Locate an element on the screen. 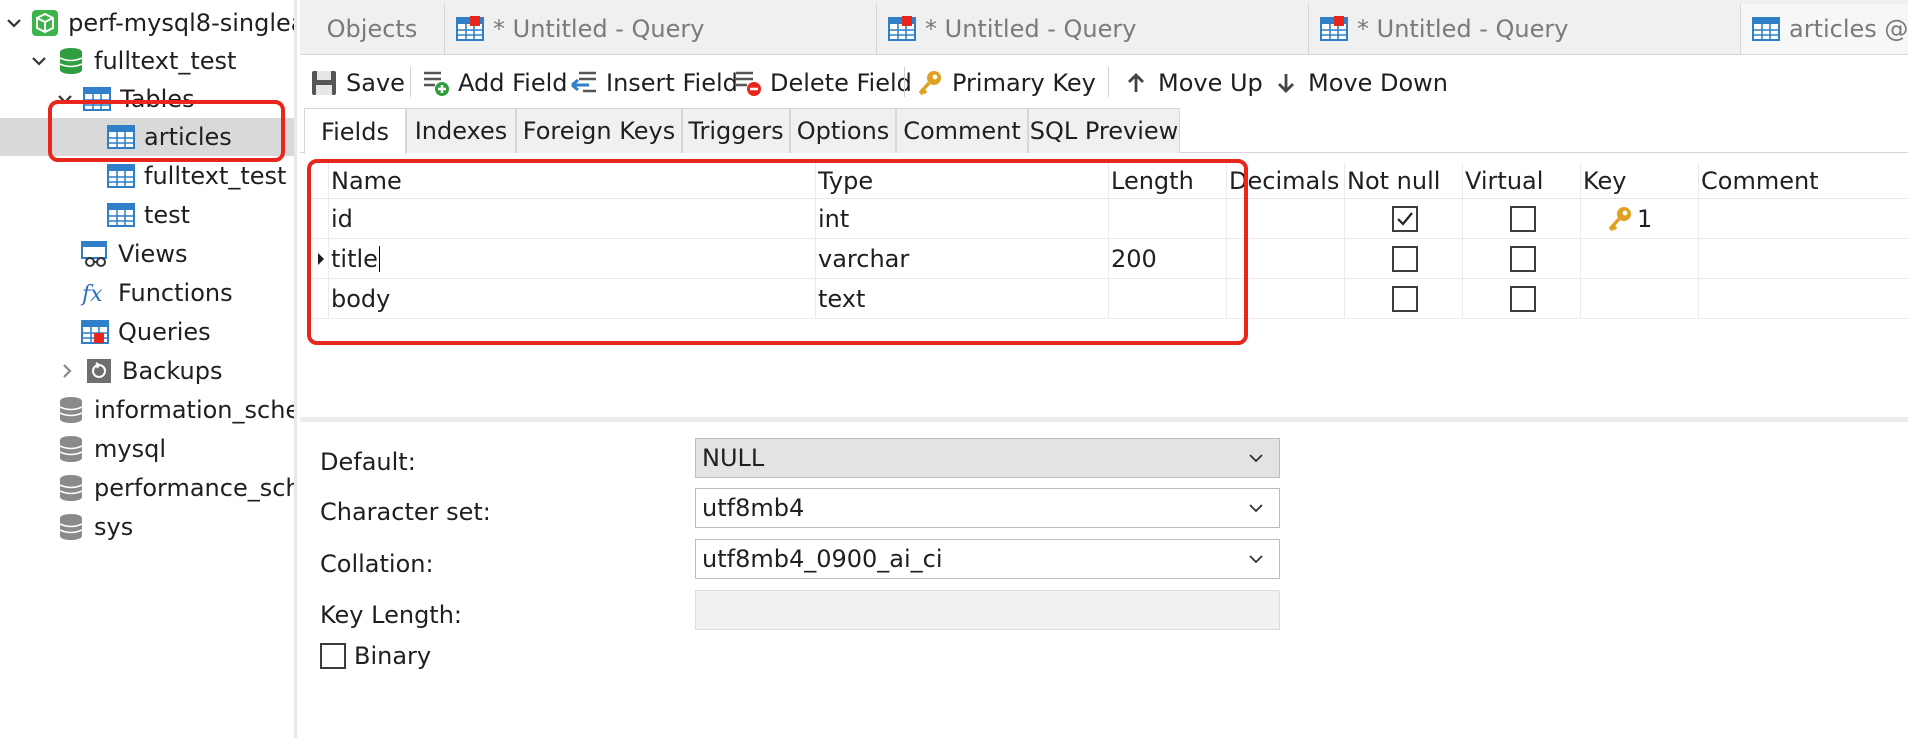  database-label: information_schema is located at coordinates (194, 410).